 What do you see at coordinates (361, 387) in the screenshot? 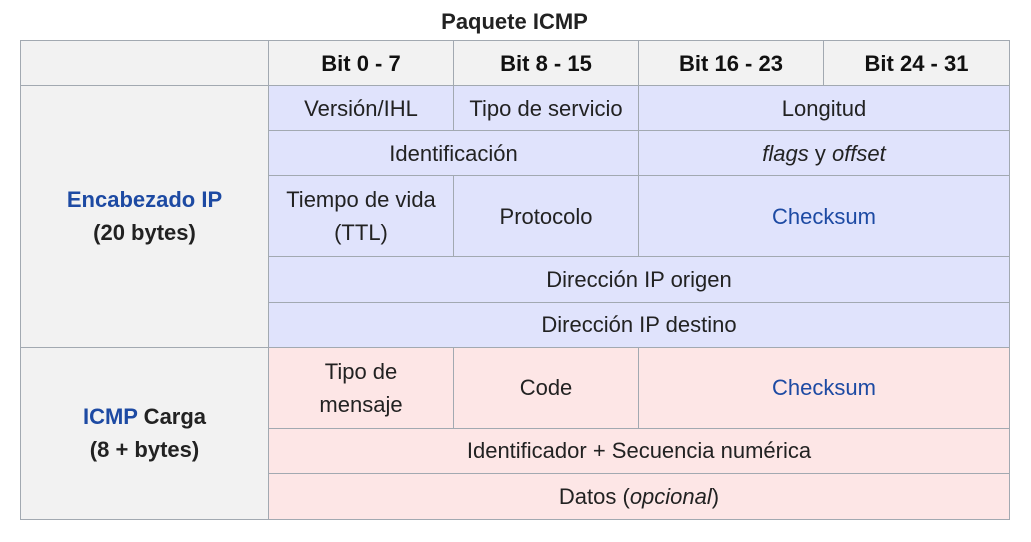
I see `field-message-type: Tipo de mensaje` at bounding box center [361, 387].